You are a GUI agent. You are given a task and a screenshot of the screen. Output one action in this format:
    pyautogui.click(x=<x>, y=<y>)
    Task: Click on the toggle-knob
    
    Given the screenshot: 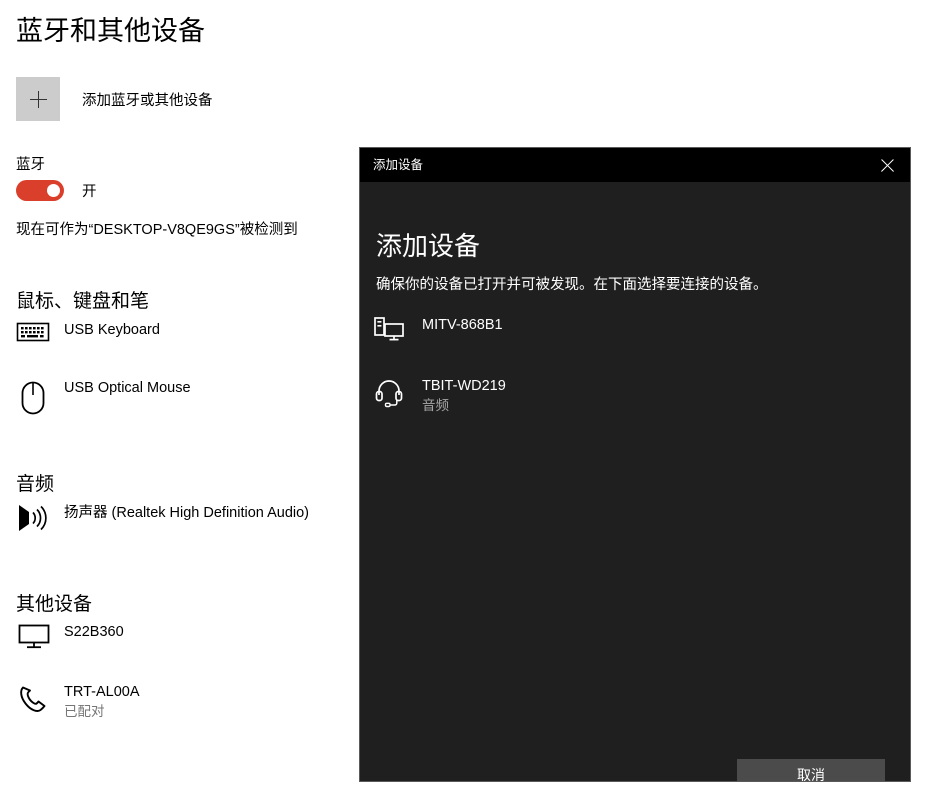 What is the action you would take?
    pyautogui.click(x=53, y=190)
    